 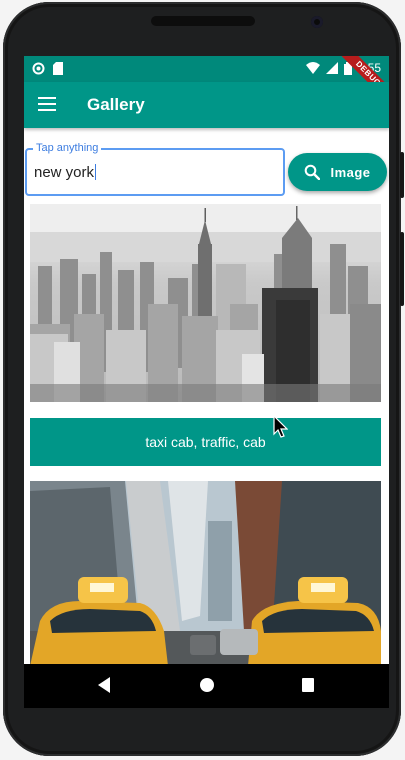 What do you see at coordinates (350, 172) in the screenshot?
I see `image-button-label: Image` at bounding box center [350, 172].